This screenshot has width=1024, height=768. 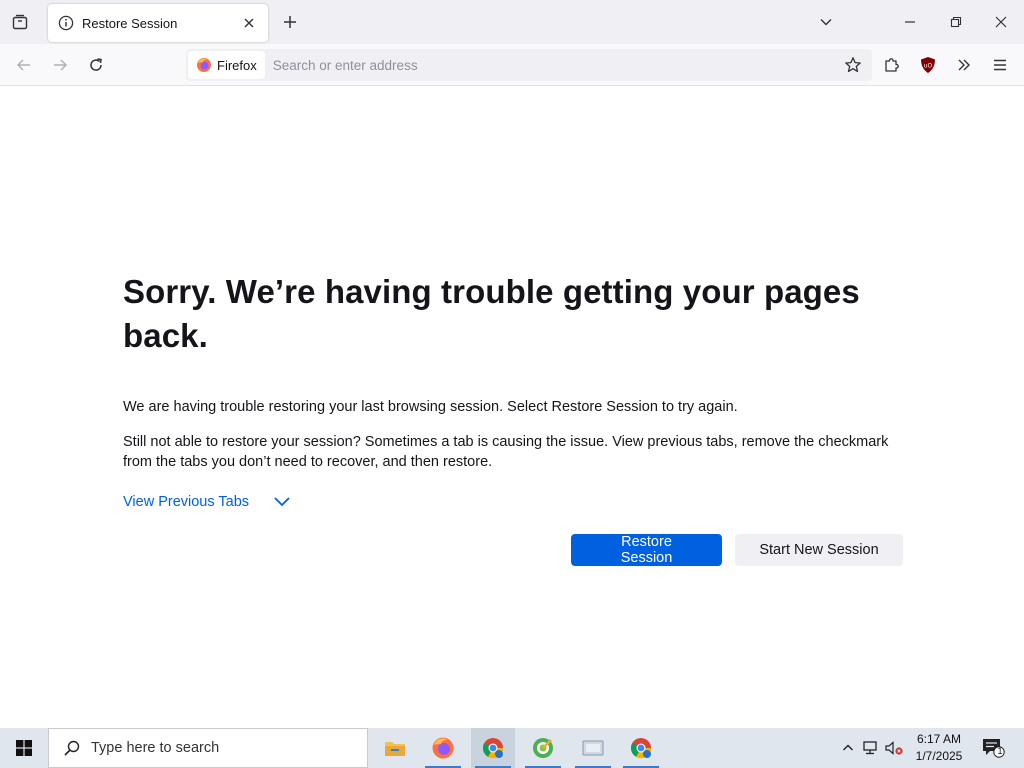 What do you see at coordinates (542, 65) in the screenshot?
I see `url-input` at bounding box center [542, 65].